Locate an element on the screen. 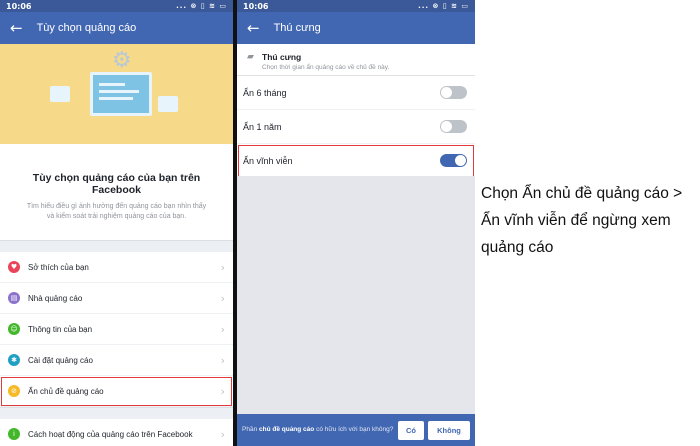 The height and width of the screenshot is (446, 700). option-label: Ẩn vĩnh viễn is located at coordinates (268, 160).